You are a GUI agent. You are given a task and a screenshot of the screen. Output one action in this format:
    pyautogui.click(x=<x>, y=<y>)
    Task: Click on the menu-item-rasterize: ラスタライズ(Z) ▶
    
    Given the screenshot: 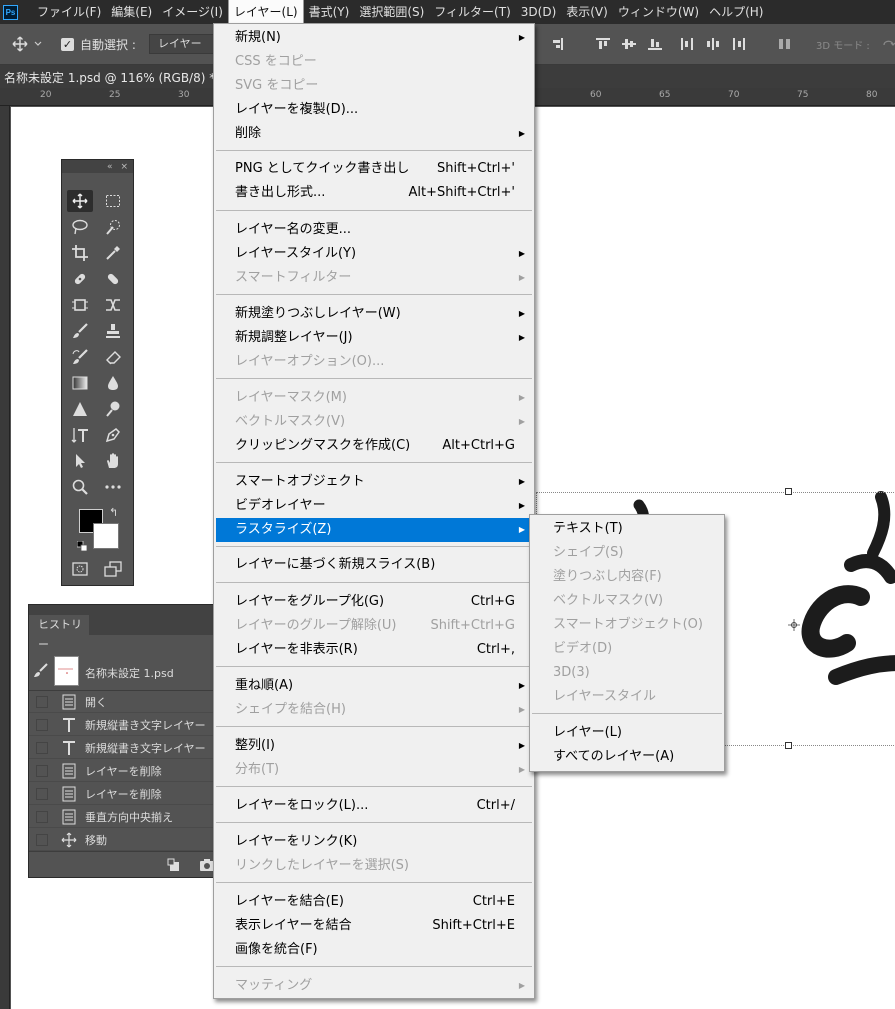 What is the action you would take?
    pyautogui.click(x=374, y=530)
    